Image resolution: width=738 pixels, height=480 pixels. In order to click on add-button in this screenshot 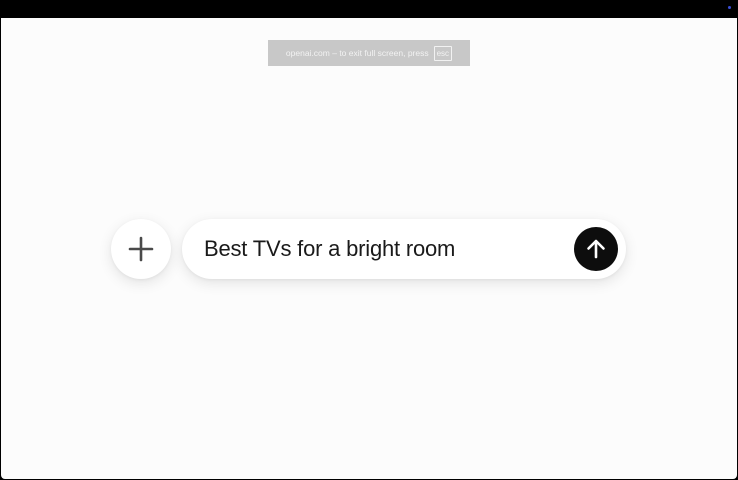, I will do `click(141, 249)`.